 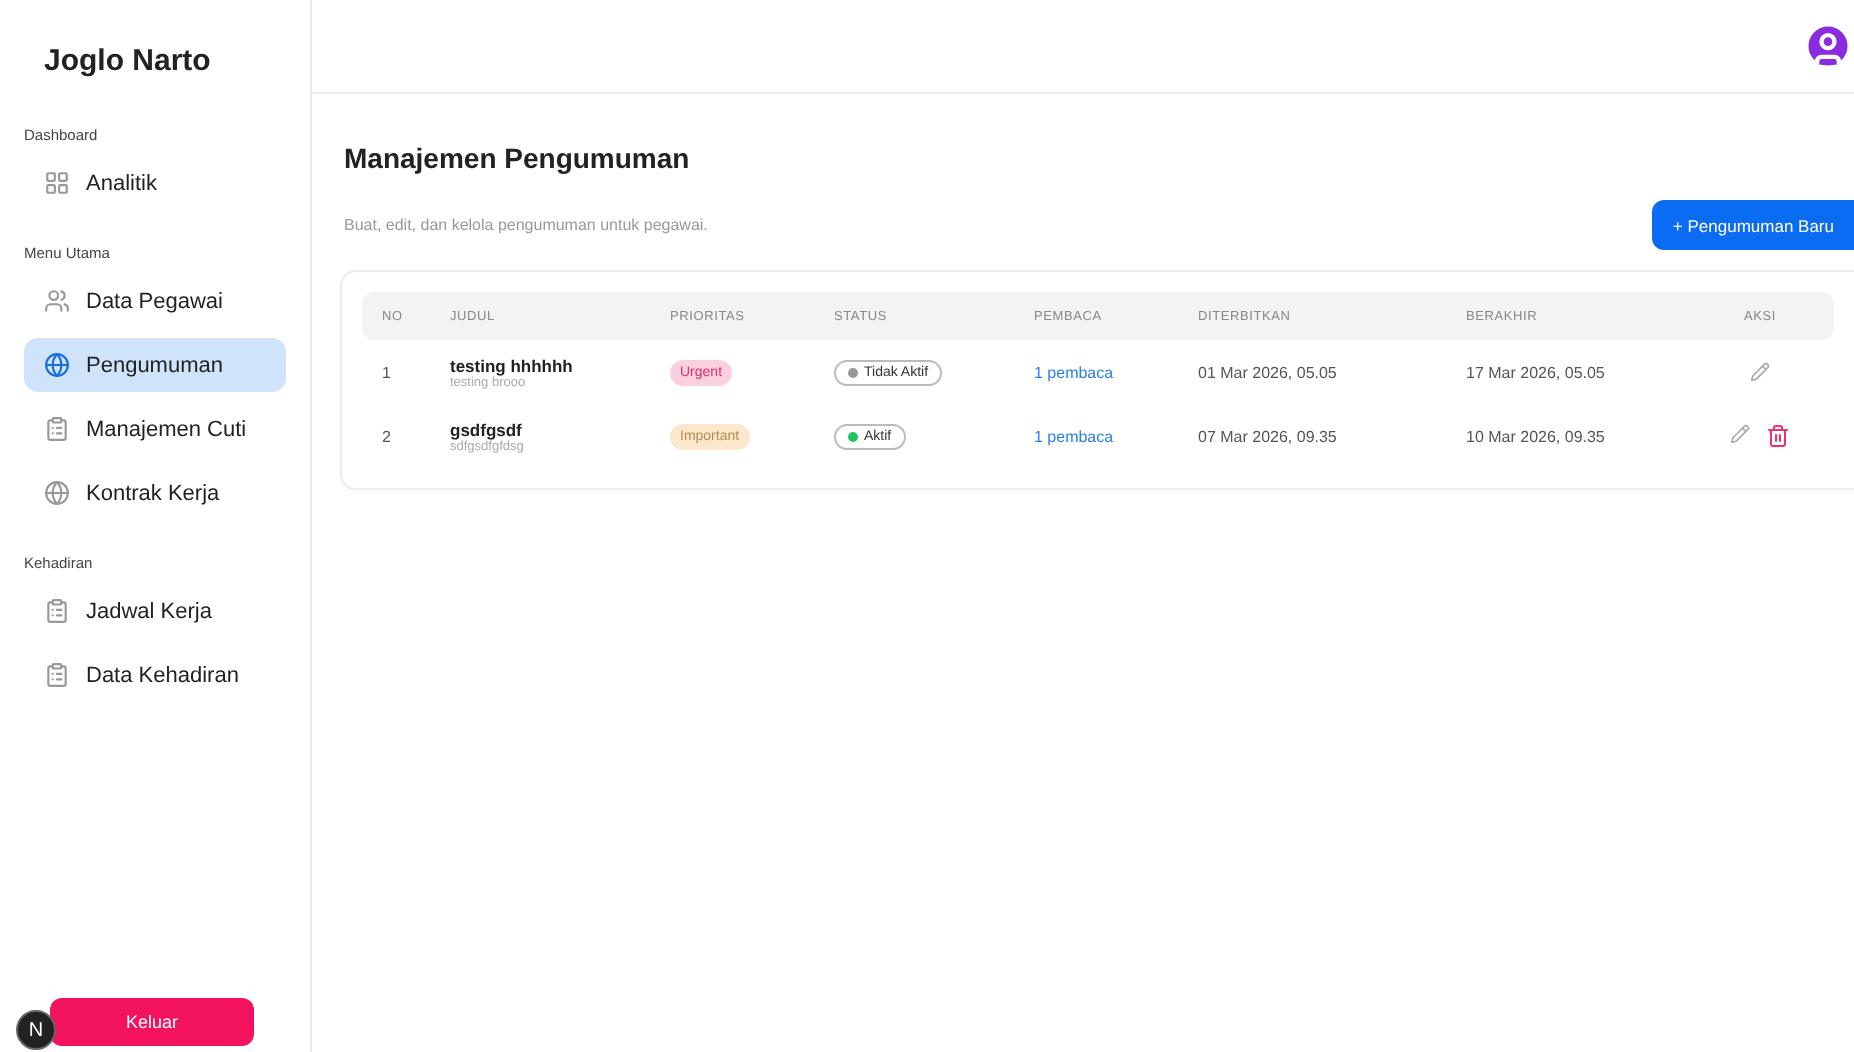 What do you see at coordinates (152, 1022) in the screenshot?
I see `logout-button: Keluar` at bounding box center [152, 1022].